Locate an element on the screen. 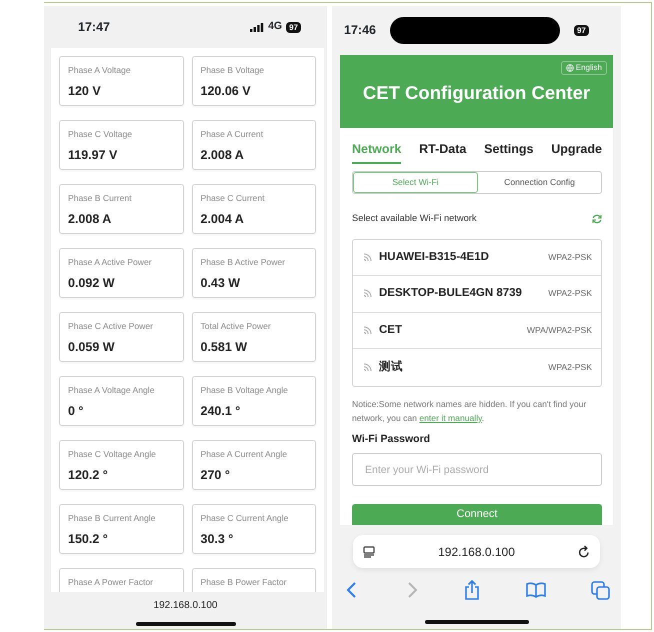 Image resolution: width=654 pixels, height=632 pixels. metric-label: Phase B Active Power is located at coordinates (243, 262).